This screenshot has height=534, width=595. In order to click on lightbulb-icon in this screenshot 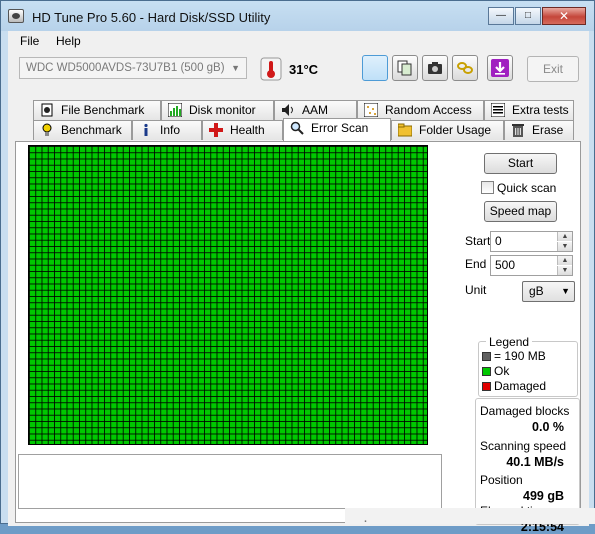, I will do `click(47, 129)`.